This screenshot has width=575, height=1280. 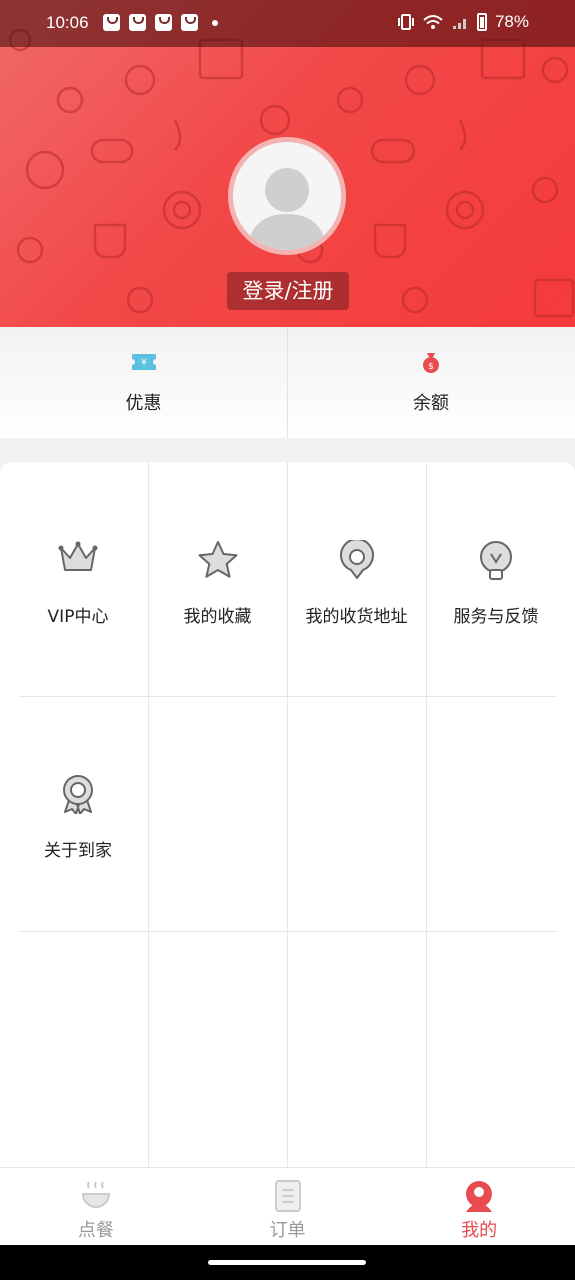 I want to click on star-icon, so click(x=217, y=559).